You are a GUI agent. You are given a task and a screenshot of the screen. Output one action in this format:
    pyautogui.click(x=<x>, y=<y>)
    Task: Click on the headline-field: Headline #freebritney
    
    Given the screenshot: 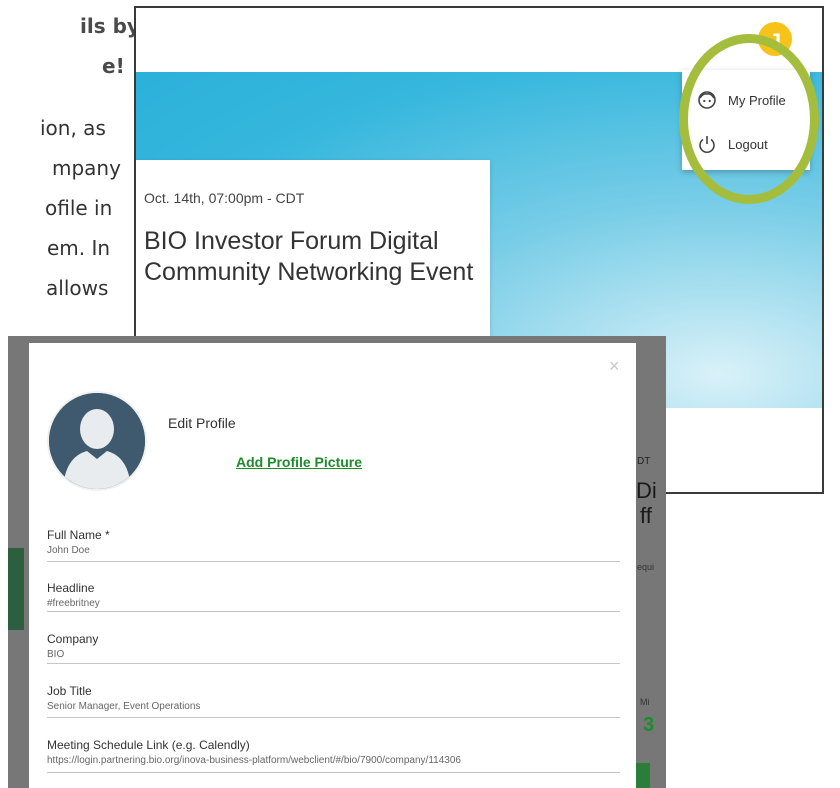 What is the action you would take?
    pyautogui.click(x=333, y=596)
    